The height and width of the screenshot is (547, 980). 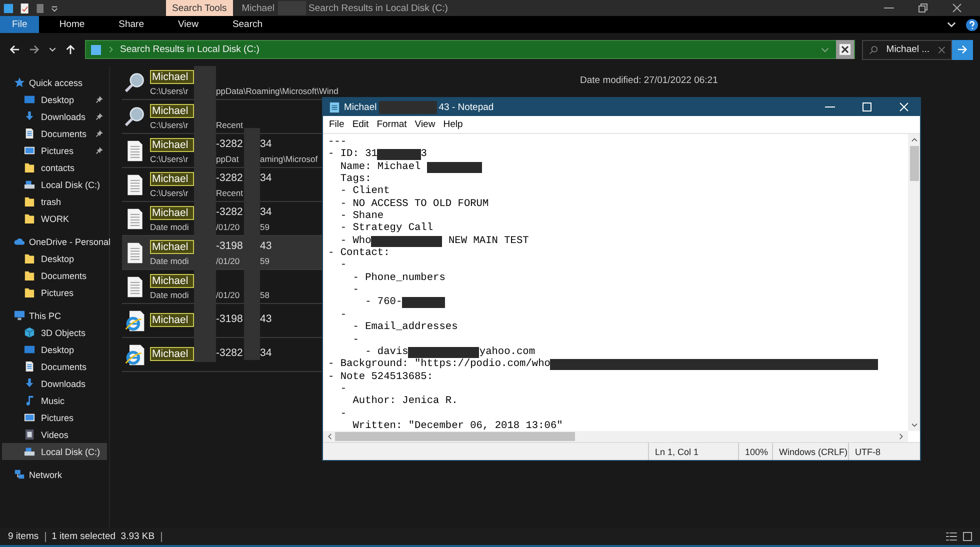 What do you see at coordinates (34, 49) in the screenshot?
I see `forward-arrow-icon` at bounding box center [34, 49].